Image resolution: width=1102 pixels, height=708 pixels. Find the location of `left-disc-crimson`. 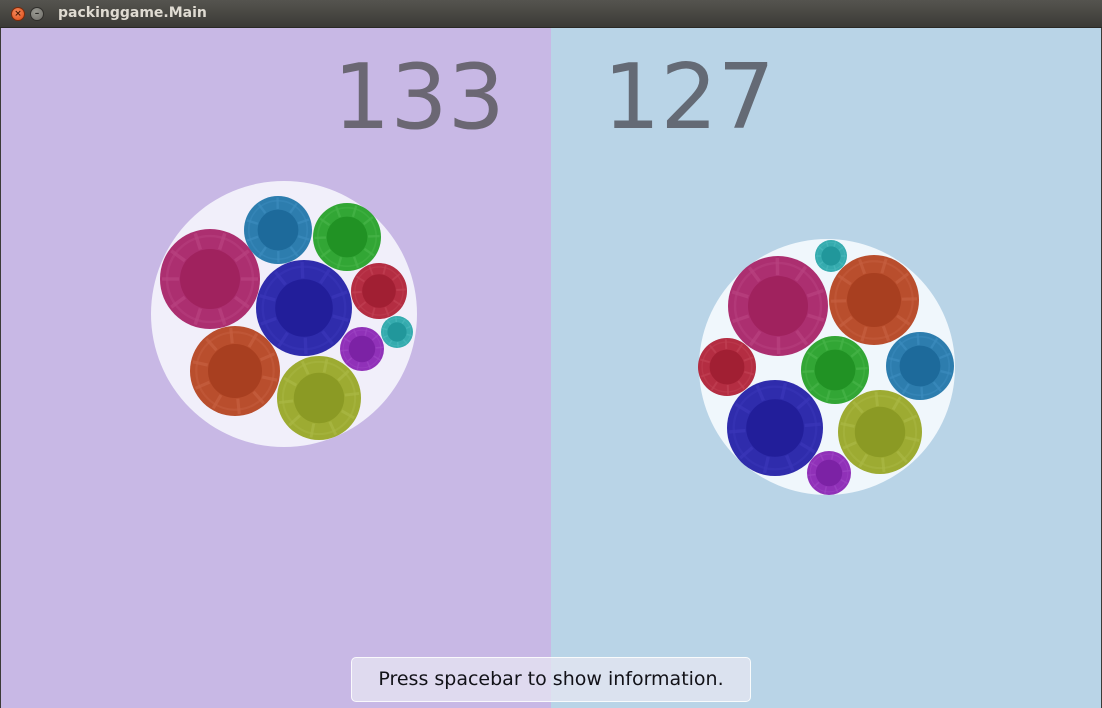

left-disc-crimson is located at coordinates (379, 291).